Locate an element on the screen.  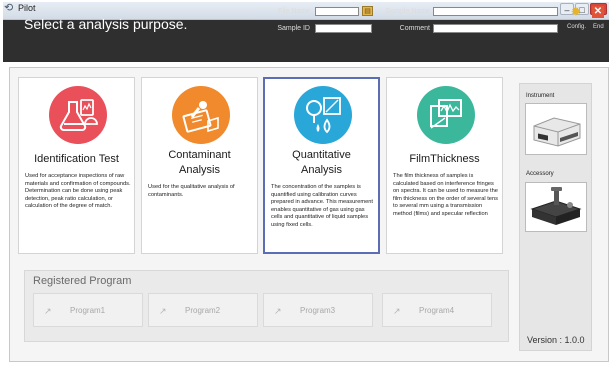
quantitative-icon is located at coordinates (323, 115).